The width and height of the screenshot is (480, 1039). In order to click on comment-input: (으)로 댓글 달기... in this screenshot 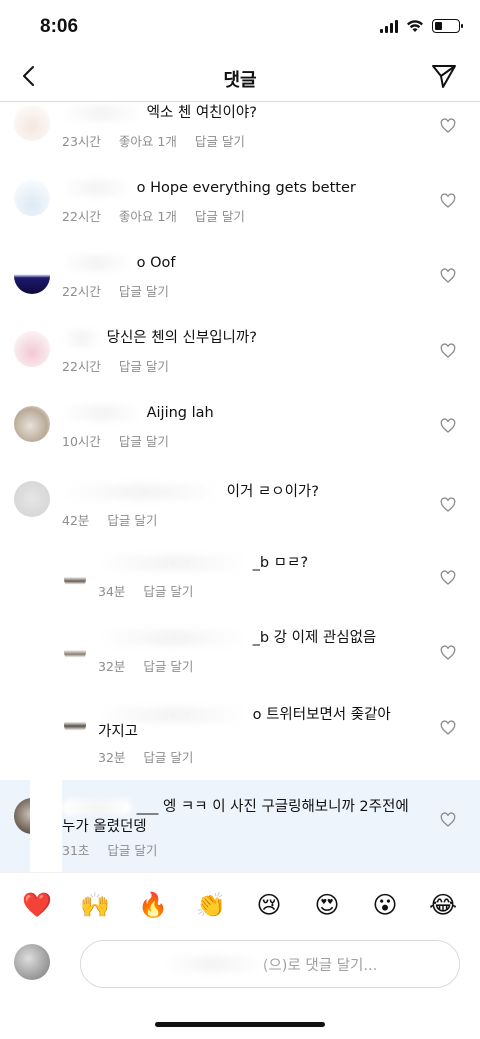, I will do `click(270, 964)`.